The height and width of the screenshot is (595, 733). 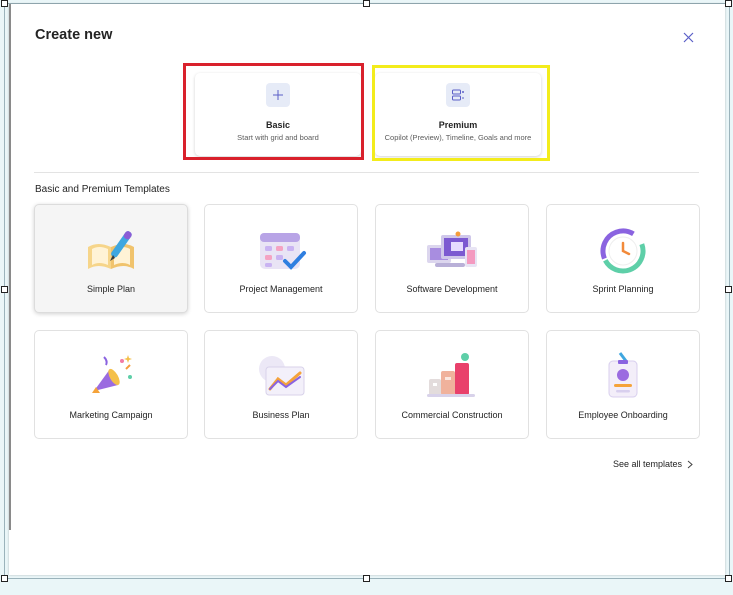 What do you see at coordinates (111, 415) in the screenshot?
I see `template-label: Marketing Campaign` at bounding box center [111, 415].